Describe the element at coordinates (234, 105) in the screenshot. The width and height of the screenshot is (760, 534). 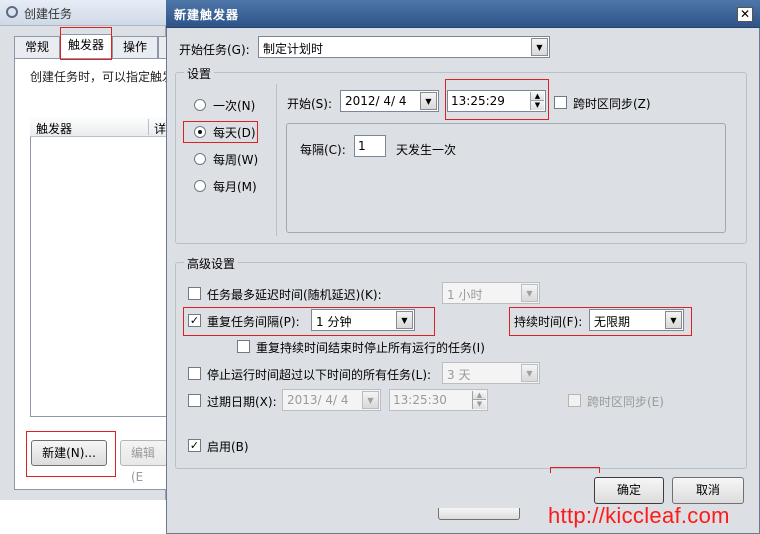
I see `radio-once-label: 一次(N)` at that location.